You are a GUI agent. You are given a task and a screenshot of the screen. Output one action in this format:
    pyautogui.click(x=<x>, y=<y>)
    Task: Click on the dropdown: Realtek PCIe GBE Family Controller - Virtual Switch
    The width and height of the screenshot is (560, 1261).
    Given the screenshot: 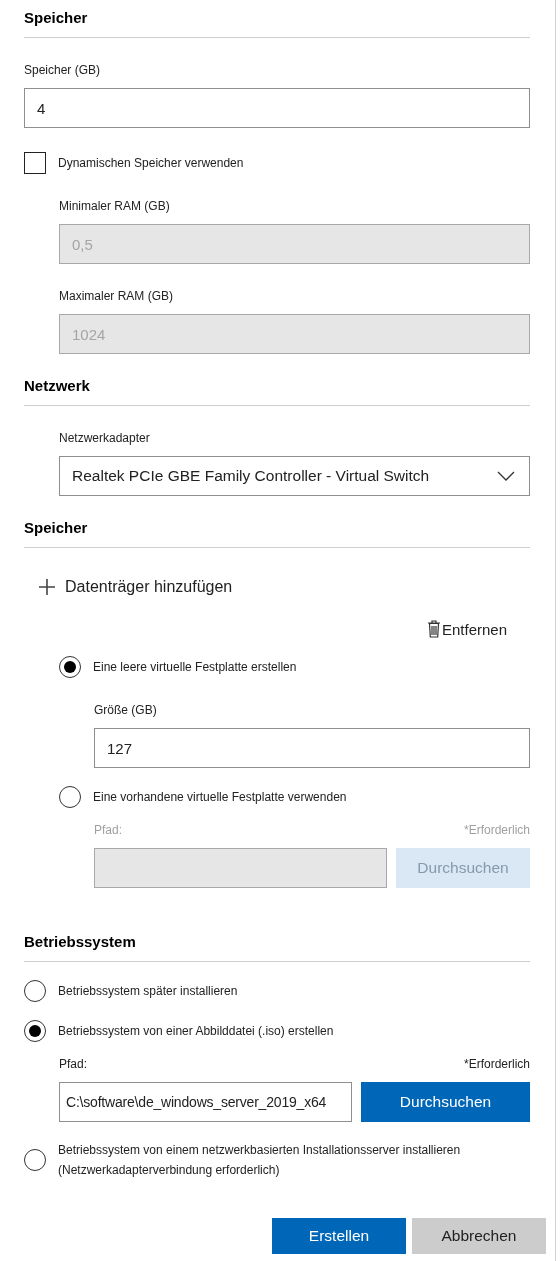 What is the action you would take?
    pyautogui.click(x=294, y=476)
    